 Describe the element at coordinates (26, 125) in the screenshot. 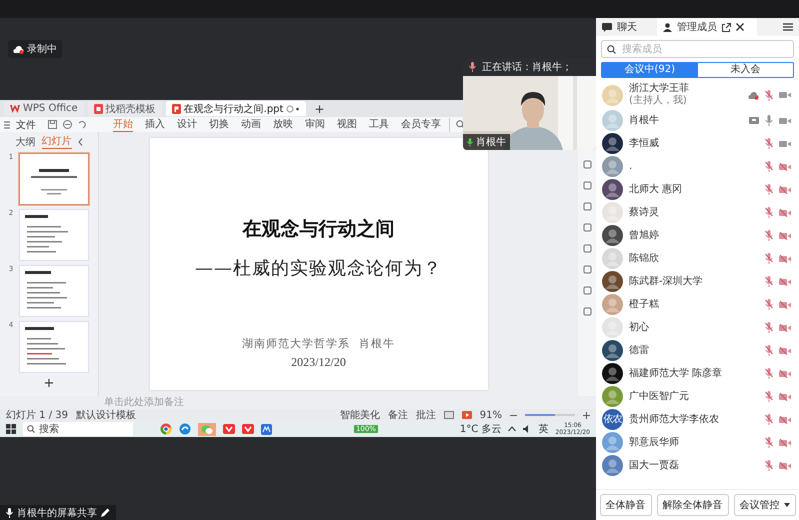

I see `file-menu: 文件` at that location.